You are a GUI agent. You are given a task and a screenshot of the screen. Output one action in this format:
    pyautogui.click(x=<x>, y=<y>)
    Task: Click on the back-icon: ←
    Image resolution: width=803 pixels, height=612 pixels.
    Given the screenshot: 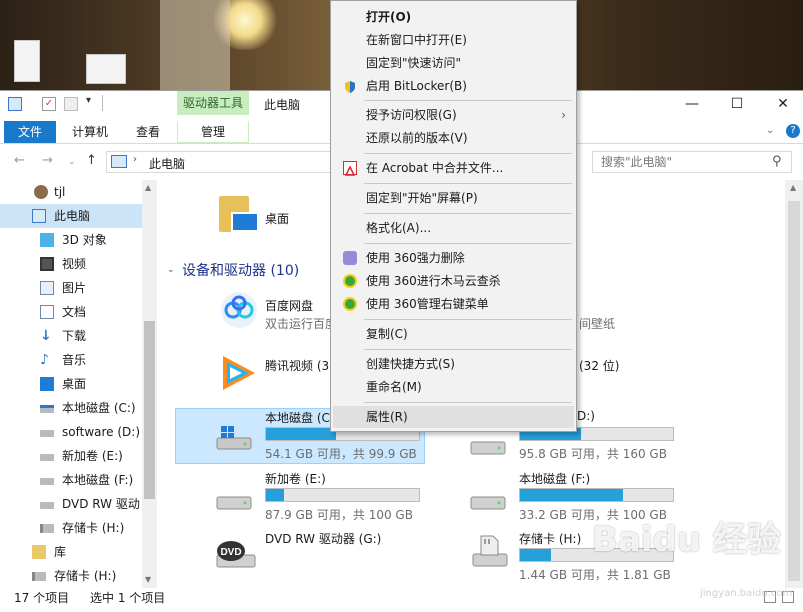 What is the action you would take?
    pyautogui.click(x=19, y=160)
    